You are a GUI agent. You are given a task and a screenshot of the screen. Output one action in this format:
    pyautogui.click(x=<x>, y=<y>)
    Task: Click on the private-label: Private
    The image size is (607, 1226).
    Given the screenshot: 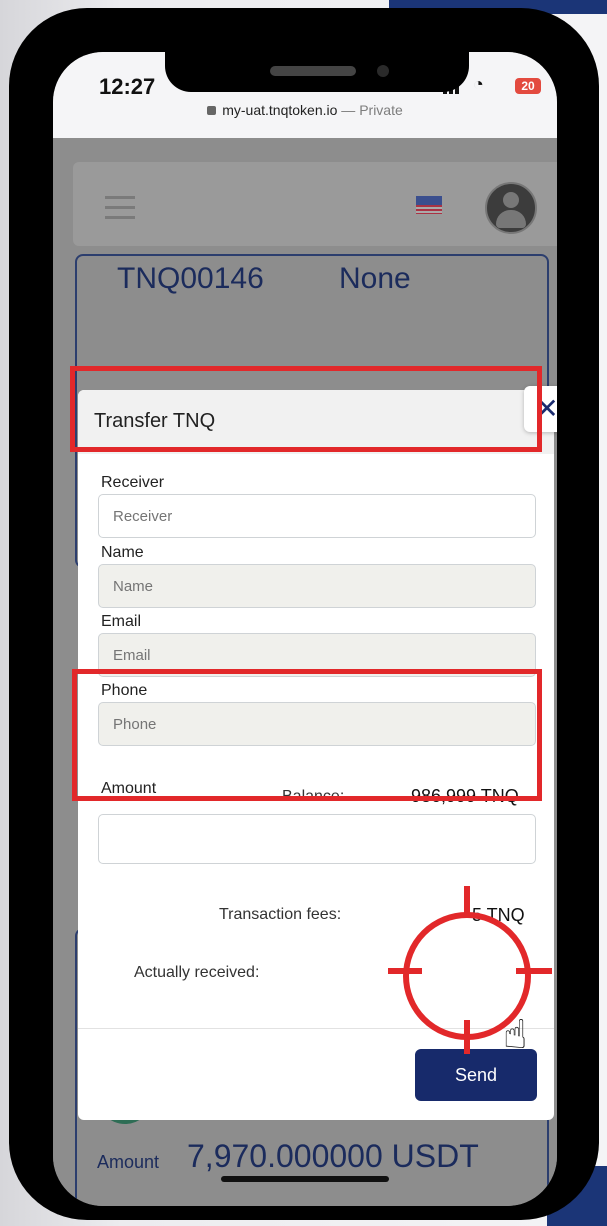 What is the action you would take?
    pyautogui.click(x=381, y=110)
    